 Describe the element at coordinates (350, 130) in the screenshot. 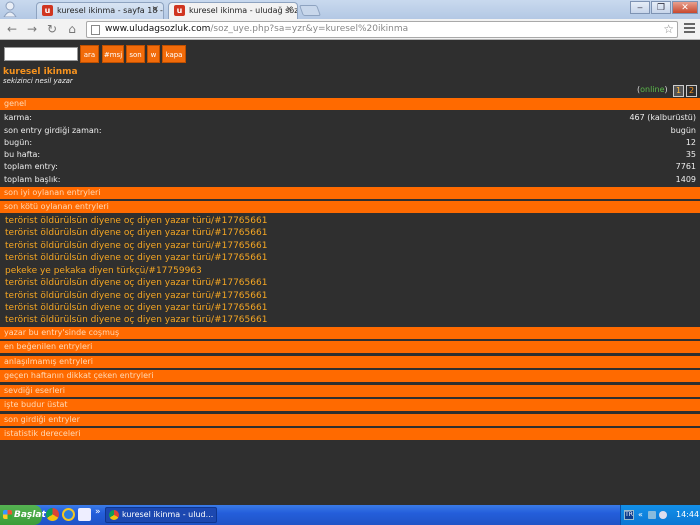

I see `stat-row: son entry girdiği zaman: bugün` at that location.